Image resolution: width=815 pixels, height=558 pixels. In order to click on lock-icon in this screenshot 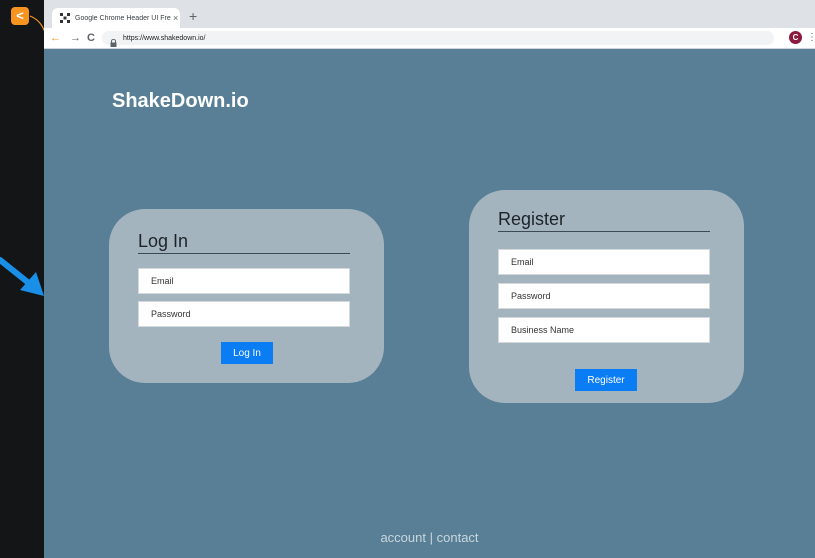, I will do `click(113, 40)`.